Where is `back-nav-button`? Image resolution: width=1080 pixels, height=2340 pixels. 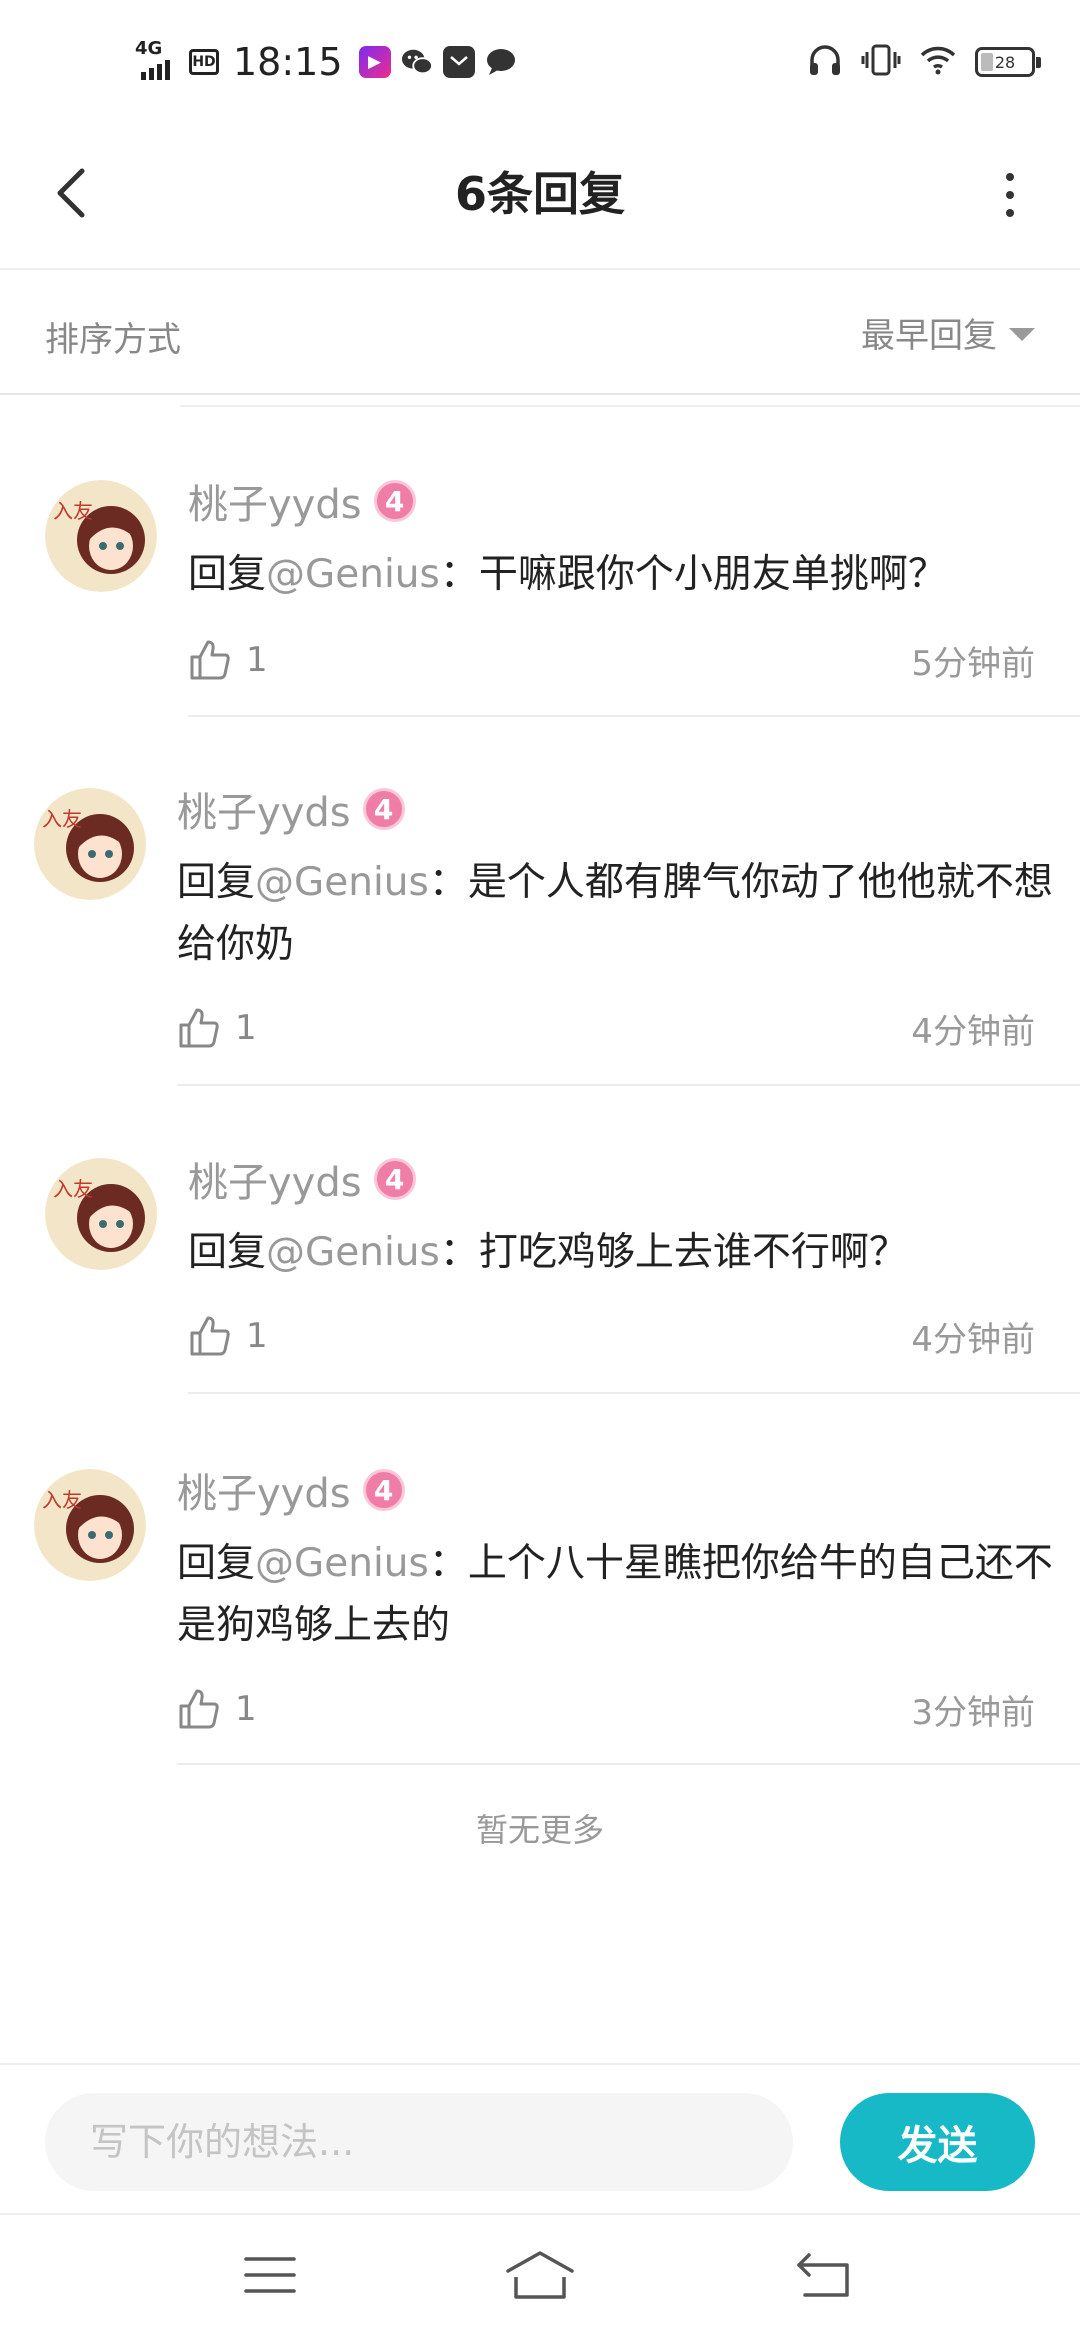
back-nav-button is located at coordinates (825, 2275).